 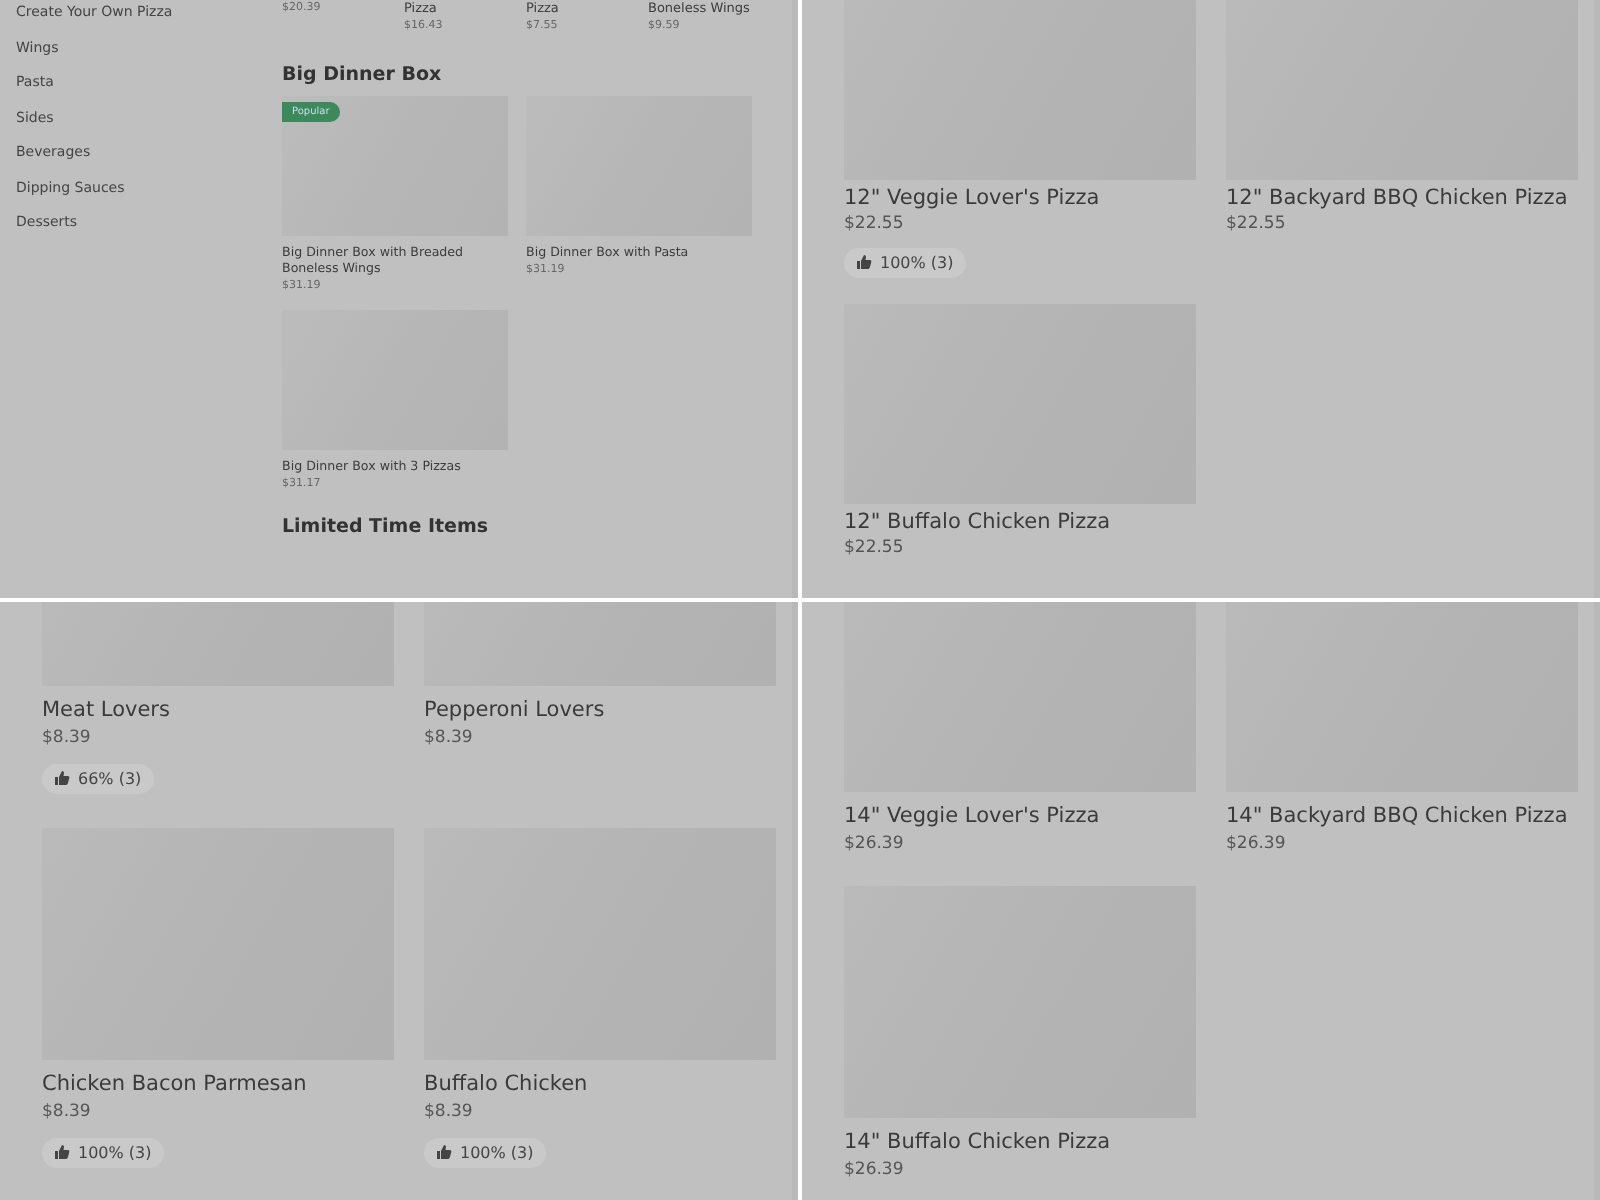 What do you see at coordinates (218, 711) in the screenshot?
I see `item-name: Meat Lovers` at bounding box center [218, 711].